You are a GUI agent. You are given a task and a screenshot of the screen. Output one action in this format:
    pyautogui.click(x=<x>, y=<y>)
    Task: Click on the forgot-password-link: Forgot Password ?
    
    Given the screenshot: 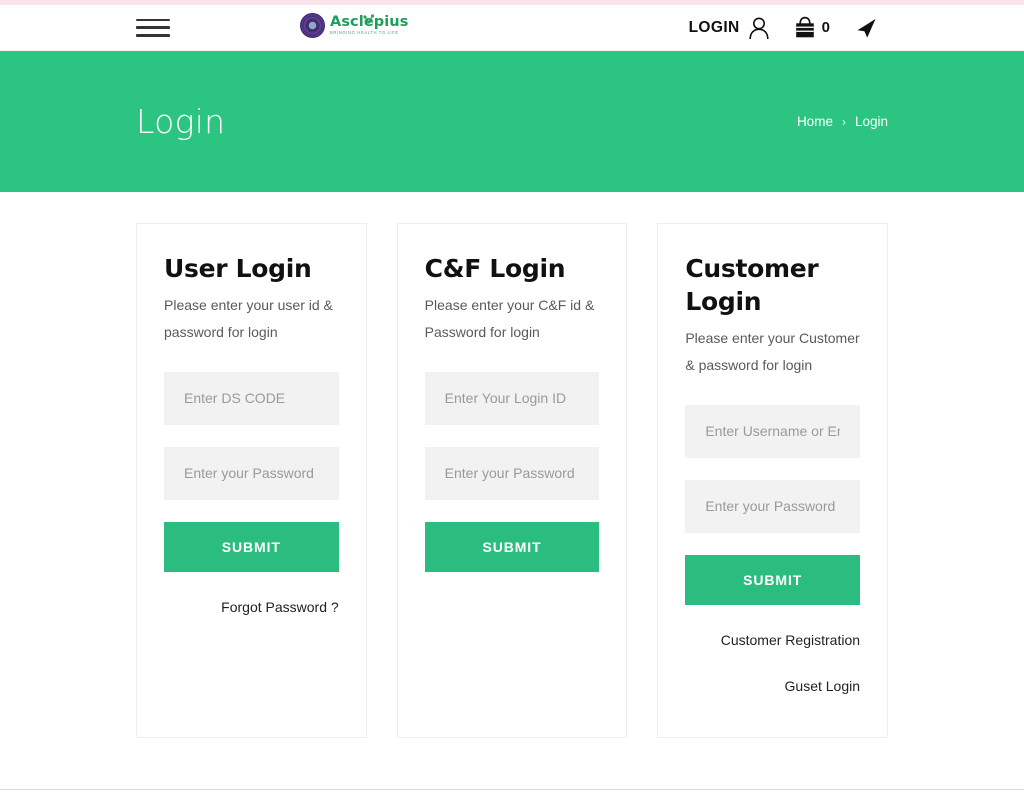 What is the action you would take?
    pyautogui.click(x=251, y=607)
    